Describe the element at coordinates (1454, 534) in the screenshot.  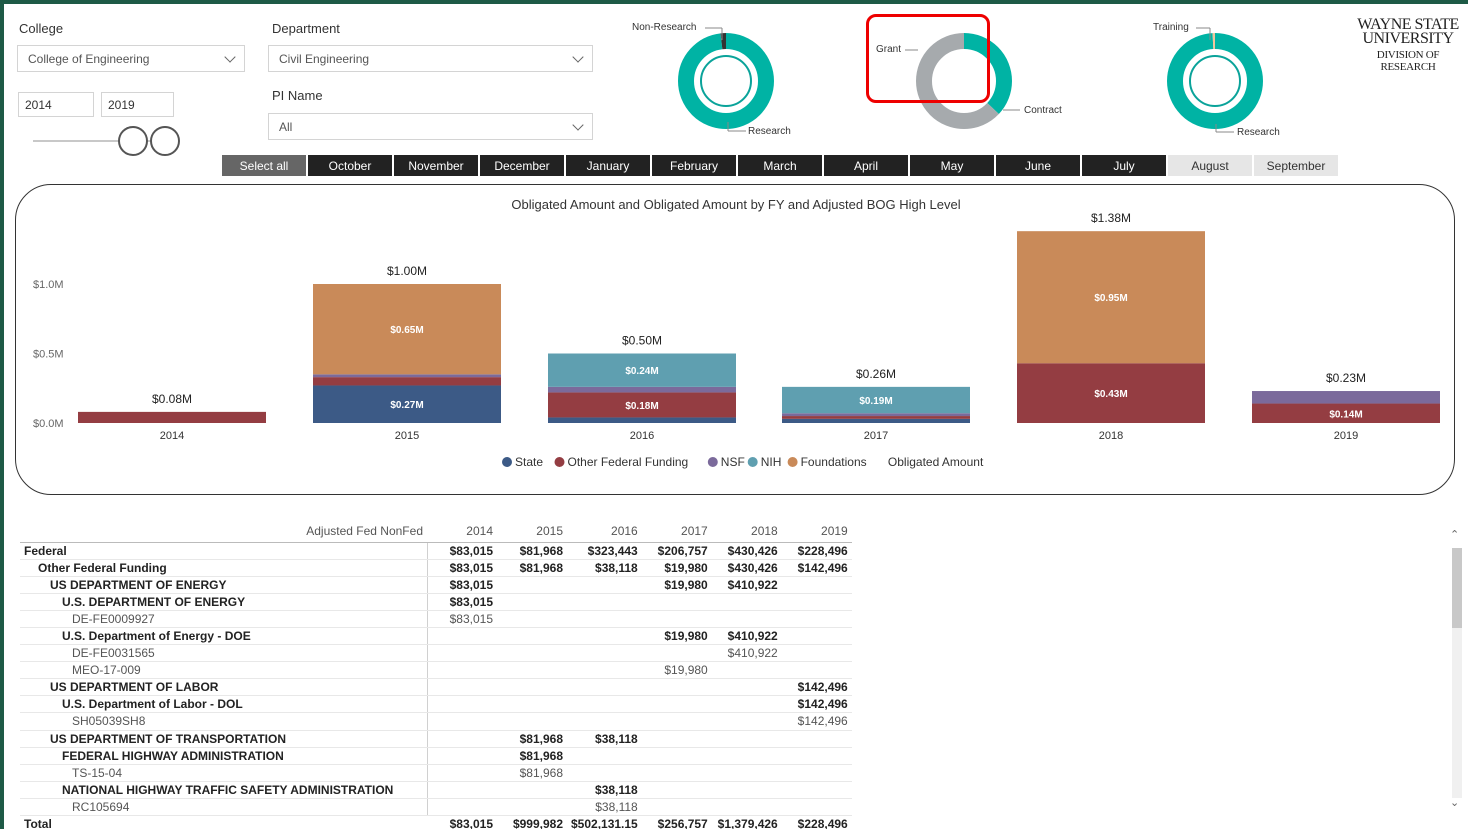
I see `scroll-up-icon: ⌃` at that location.